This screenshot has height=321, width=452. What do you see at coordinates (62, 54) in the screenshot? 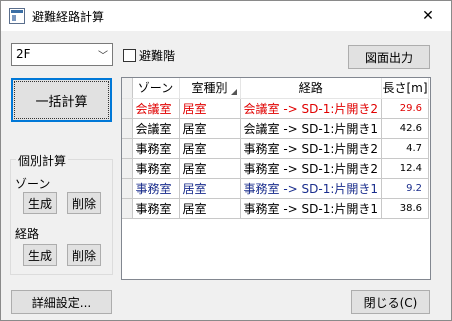
I see `floor-select: 2F ﹀` at bounding box center [62, 54].